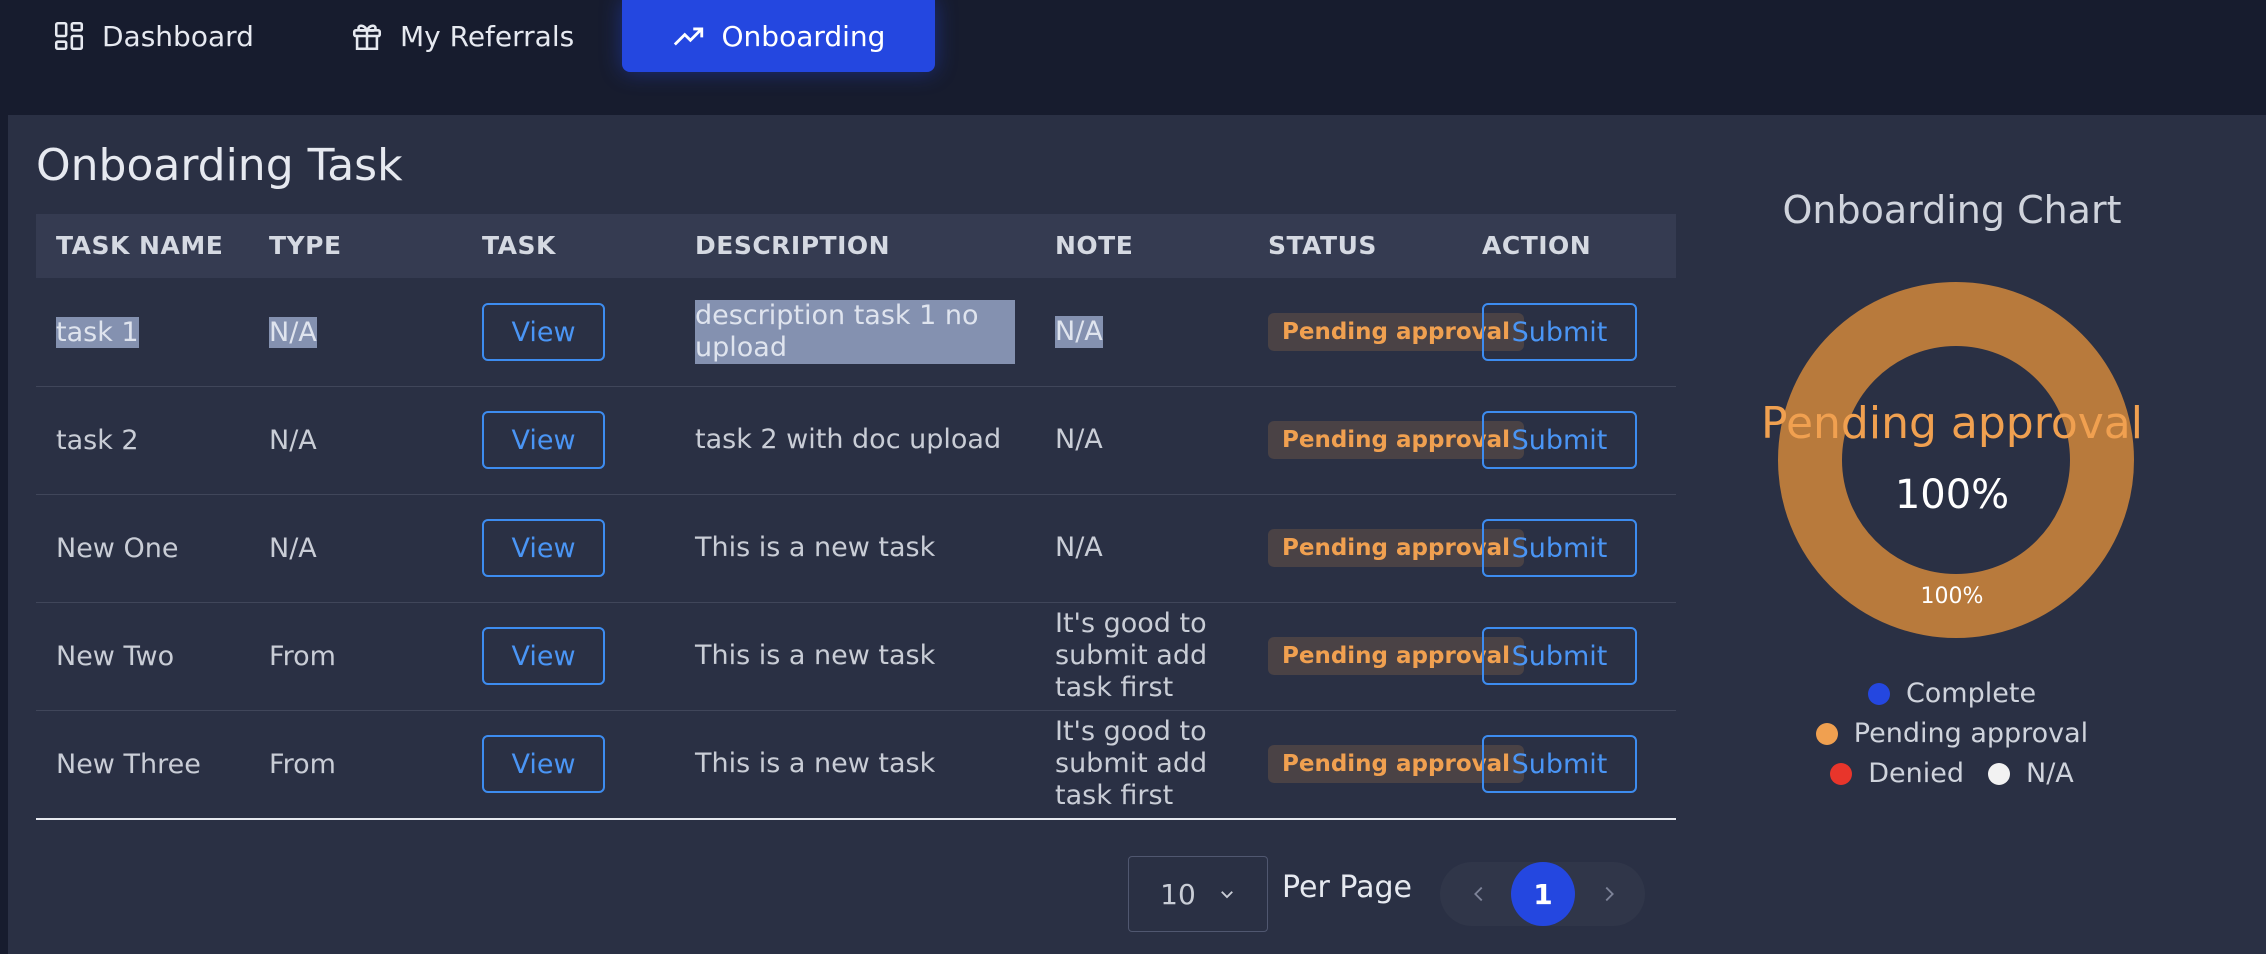 This screenshot has height=954, width=2266. Describe the element at coordinates (97, 332) in the screenshot. I see `task-name-text: task 1` at that location.